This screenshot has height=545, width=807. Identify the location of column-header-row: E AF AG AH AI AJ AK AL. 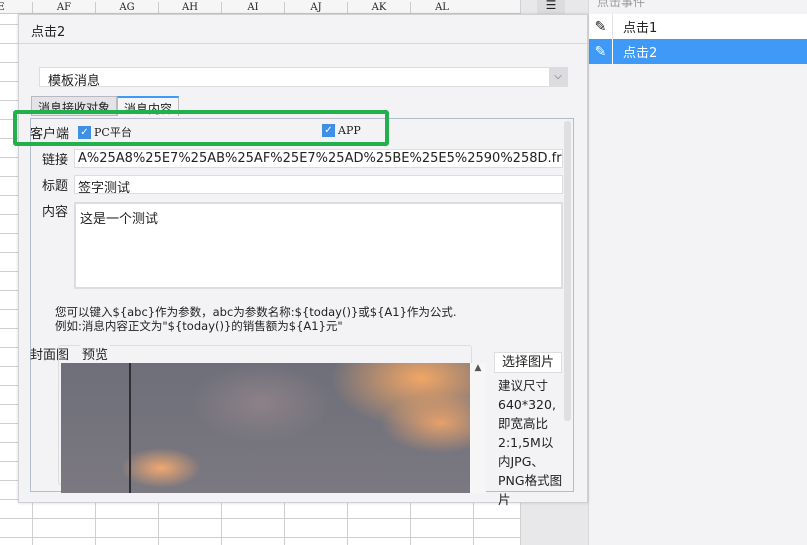
(260, 8).